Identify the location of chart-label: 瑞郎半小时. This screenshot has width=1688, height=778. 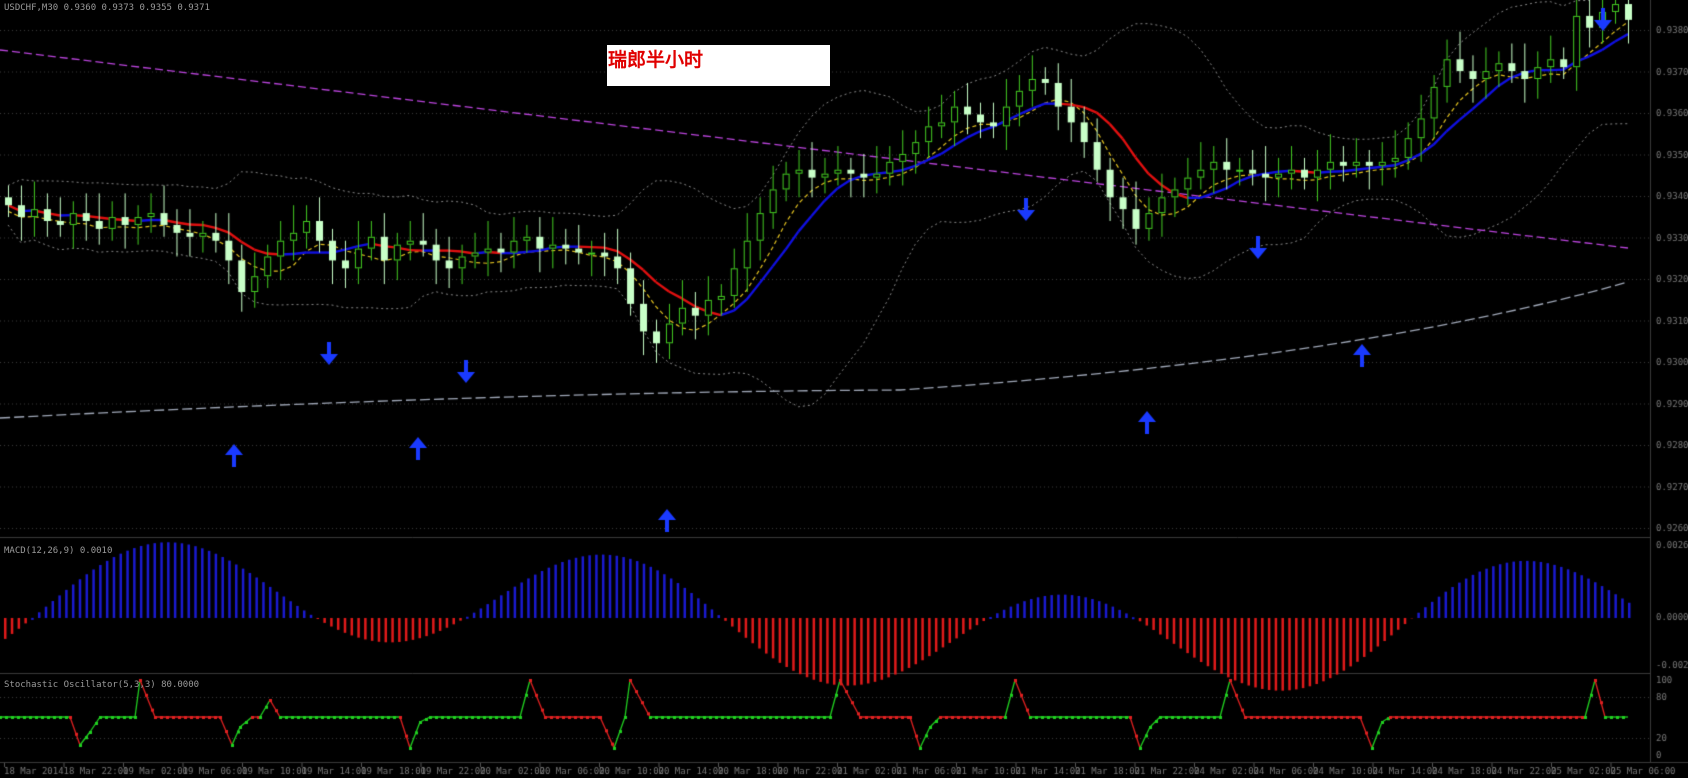
(656, 60).